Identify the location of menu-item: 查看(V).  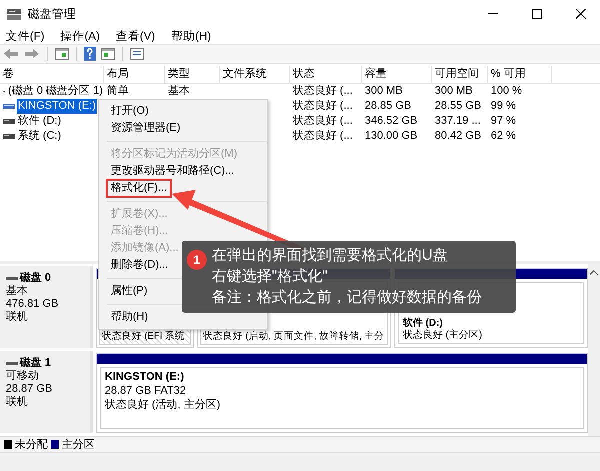
(136, 36).